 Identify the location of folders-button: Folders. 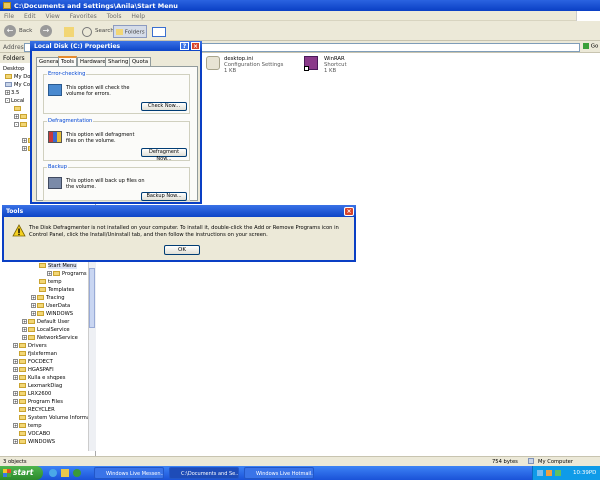
(130, 31).